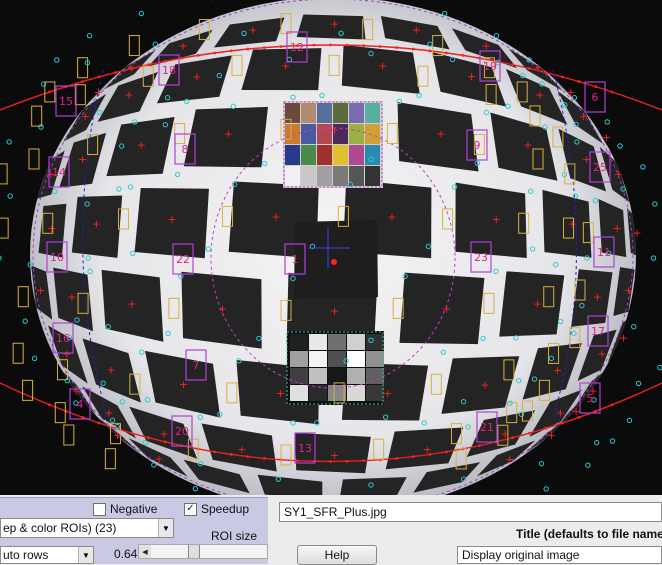 This screenshot has width=662, height=565. I want to click on roi-number-label: 19, so click(490, 66).